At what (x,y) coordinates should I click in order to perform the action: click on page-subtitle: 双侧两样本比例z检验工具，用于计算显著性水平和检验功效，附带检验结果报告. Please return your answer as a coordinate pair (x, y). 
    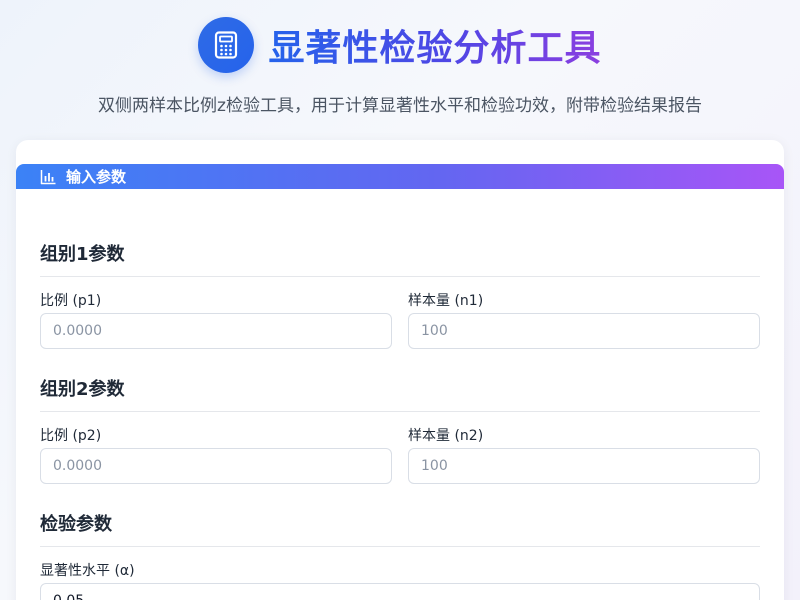
    Looking at the image, I should click on (400, 106).